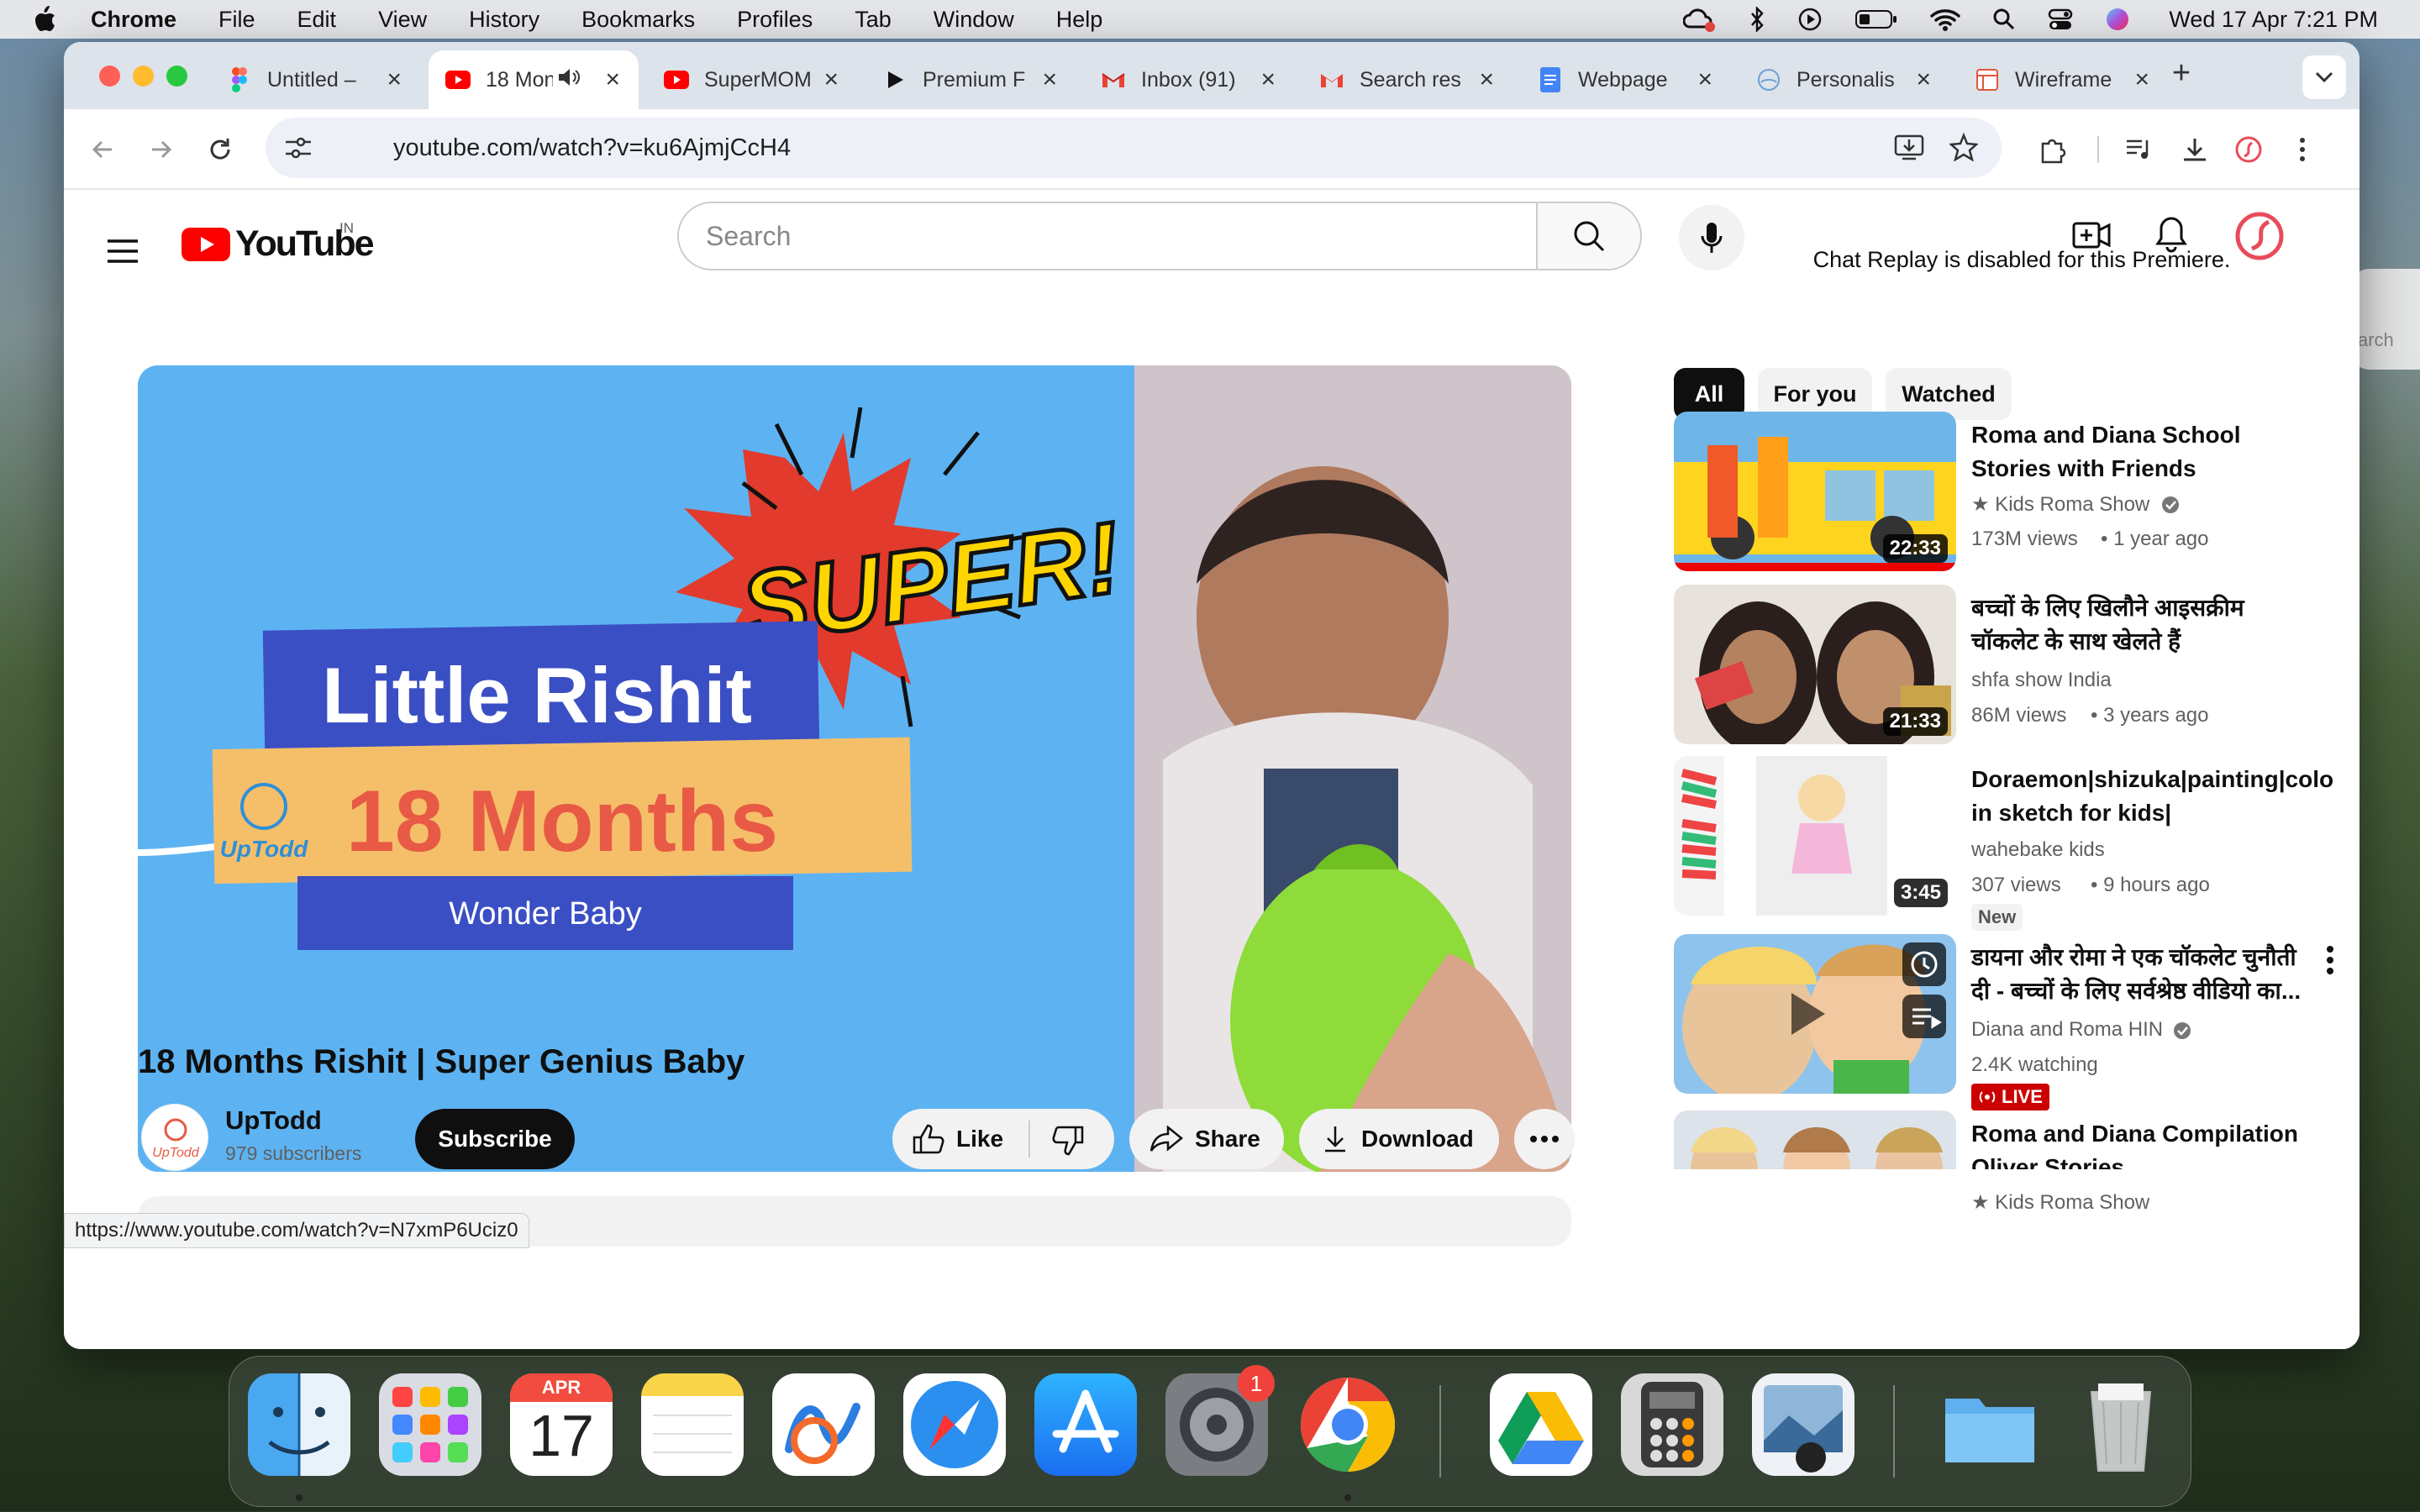 Image resolution: width=2420 pixels, height=1512 pixels. What do you see at coordinates (133, 20) in the screenshot?
I see `menu-app-name: Chrome` at bounding box center [133, 20].